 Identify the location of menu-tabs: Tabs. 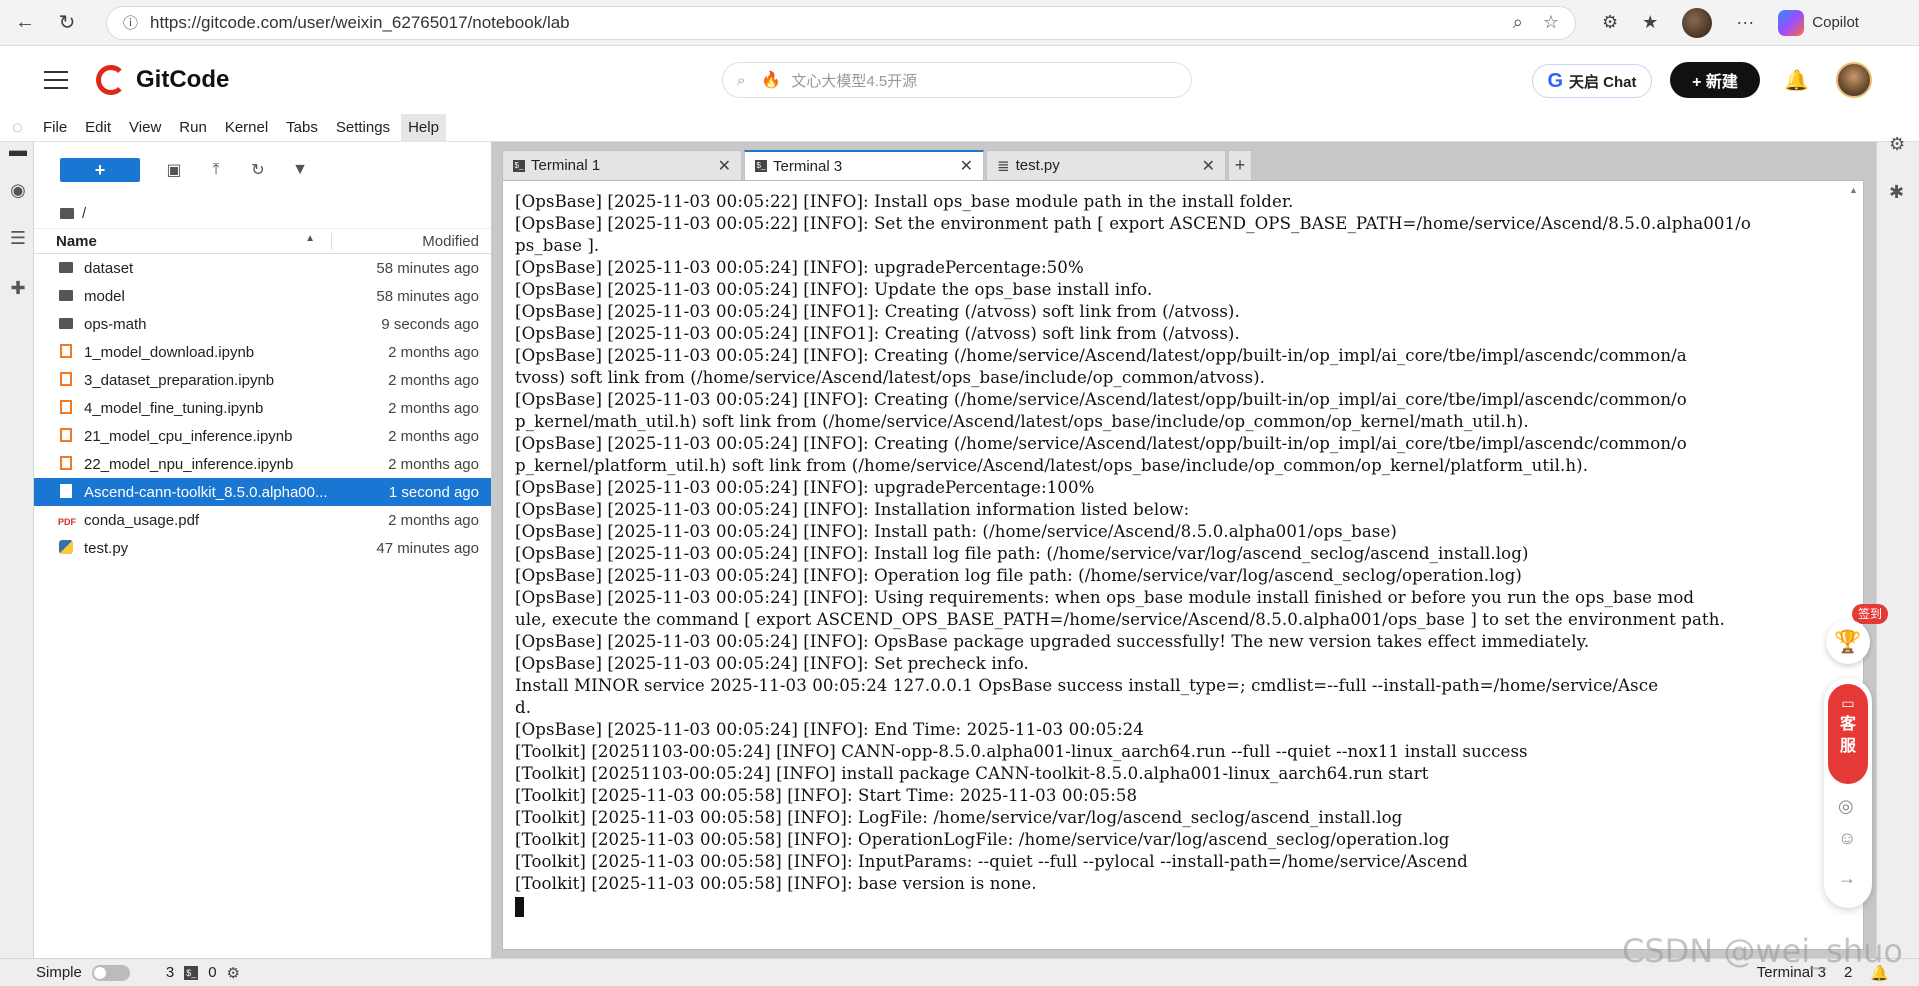
(302, 128).